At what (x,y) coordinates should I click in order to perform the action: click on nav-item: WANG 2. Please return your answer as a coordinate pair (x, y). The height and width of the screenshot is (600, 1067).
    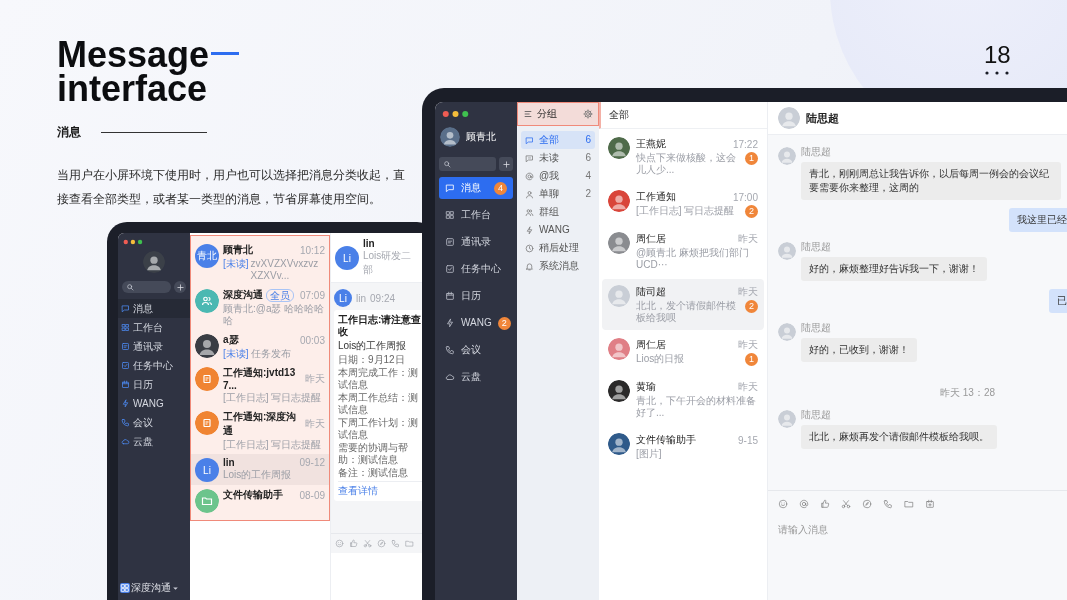
    Looking at the image, I should click on (476, 323).